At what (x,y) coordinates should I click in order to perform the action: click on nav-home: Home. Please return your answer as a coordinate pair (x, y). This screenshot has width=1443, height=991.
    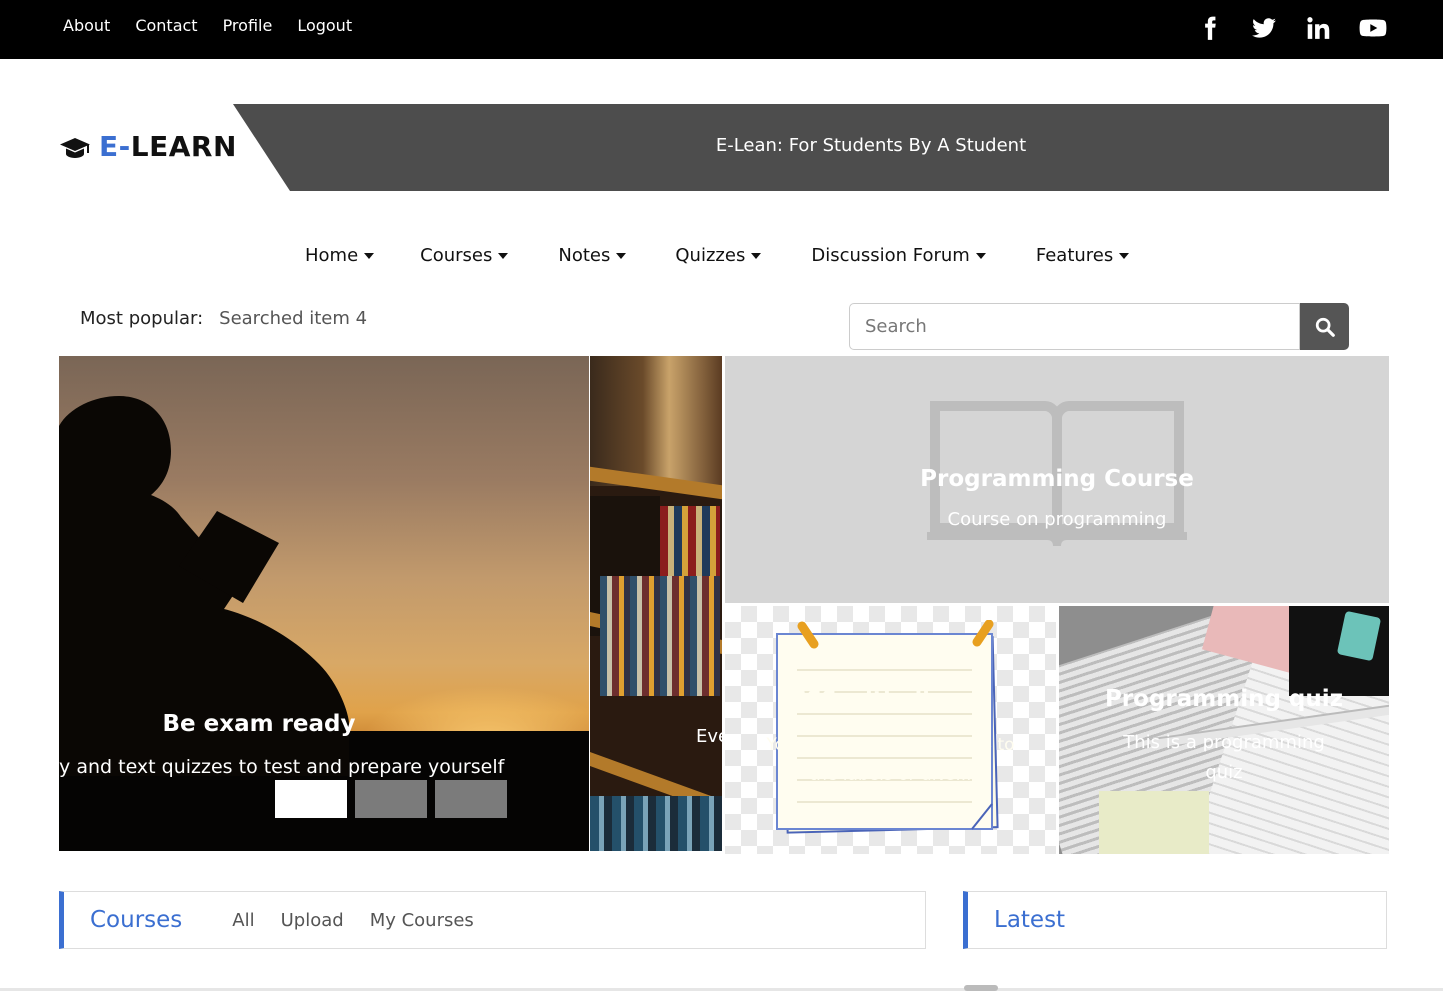
    Looking at the image, I should click on (340, 255).